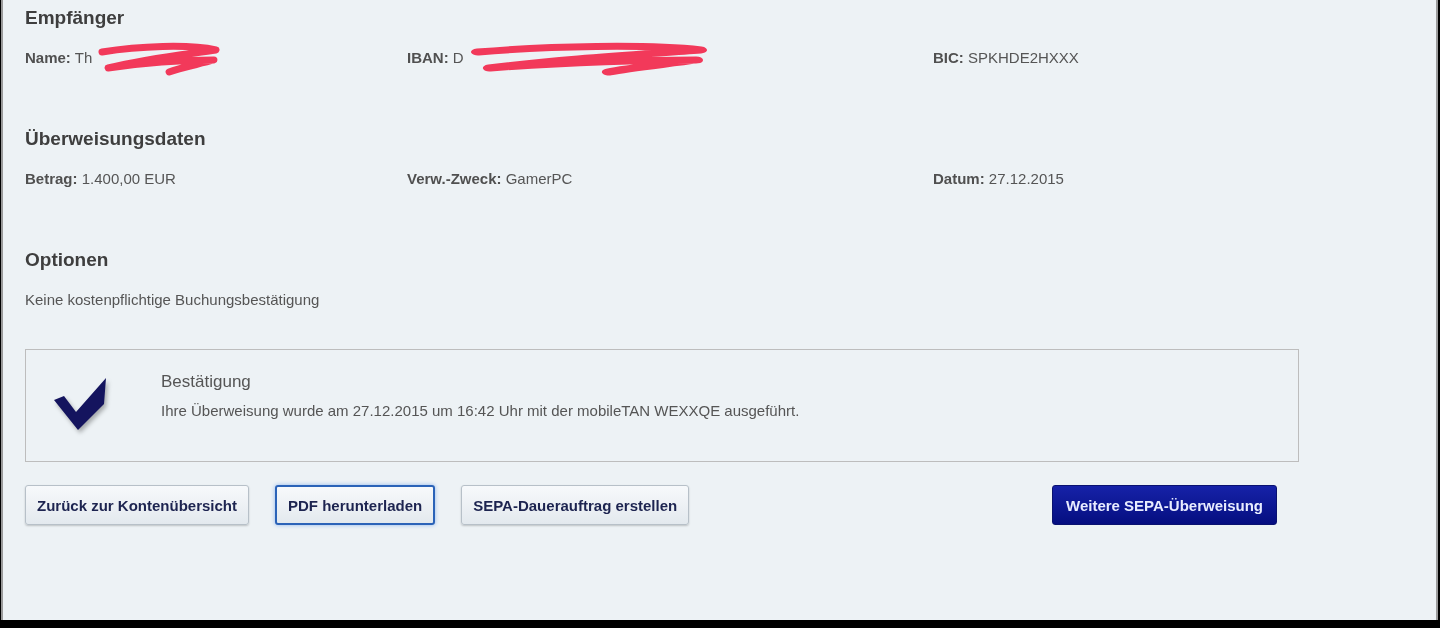  What do you see at coordinates (48, 57) in the screenshot?
I see `field-label: Name:` at bounding box center [48, 57].